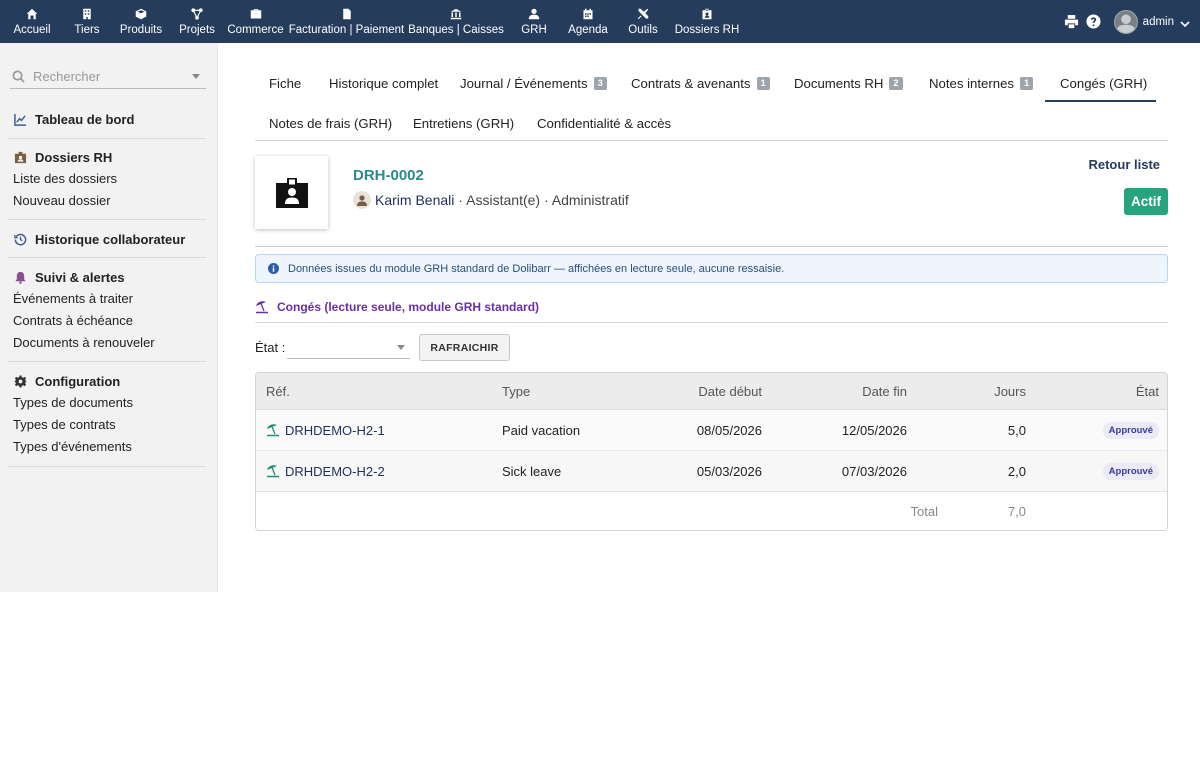 Image resolution: width=1200 pixels, height=783 pixels. I want to click on user-avatar, so click(1125, 21).